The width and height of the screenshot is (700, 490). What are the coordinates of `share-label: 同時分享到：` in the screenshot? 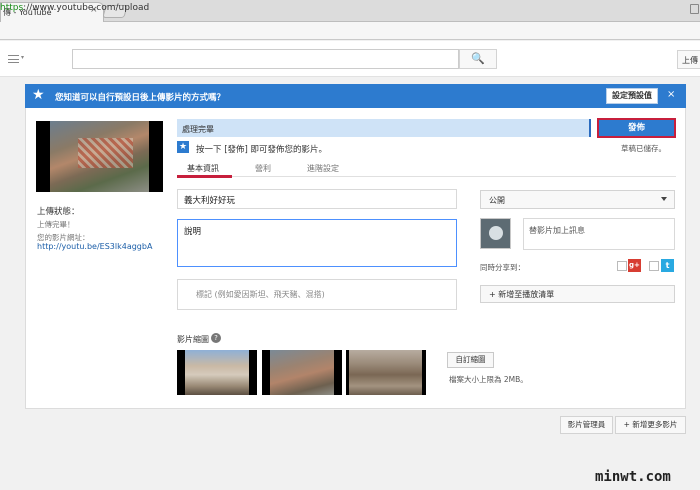 It's located at (502, 267).